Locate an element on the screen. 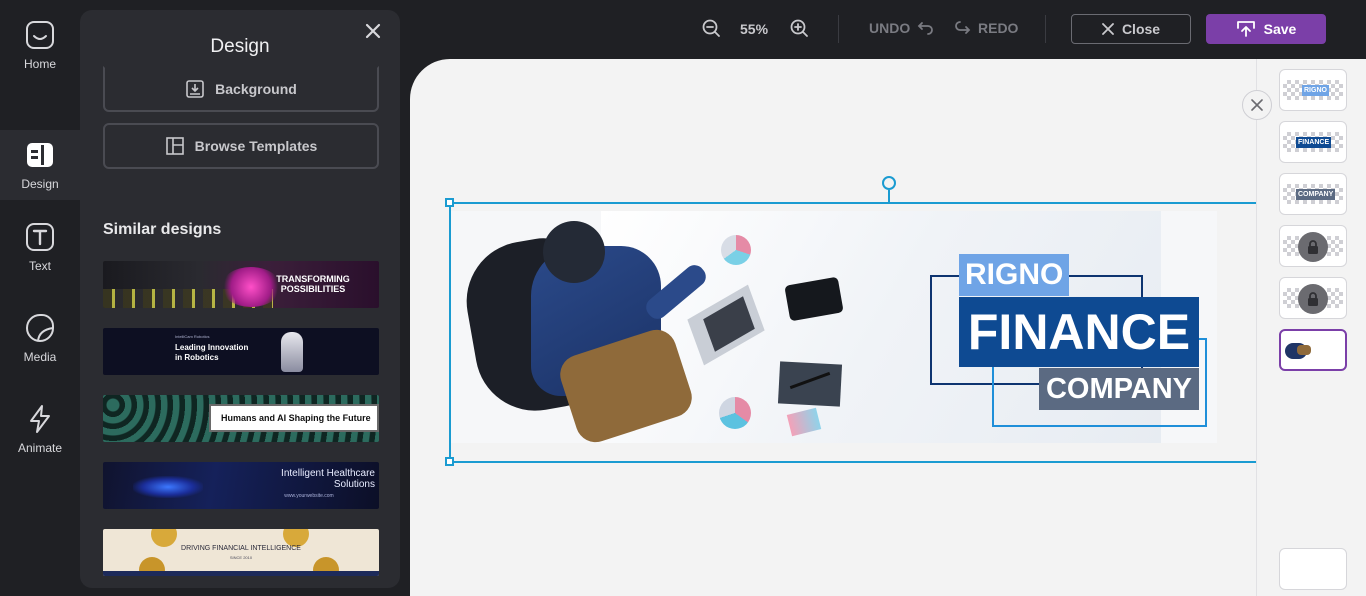 This screenshot has height=596, width=1366. rail-item-label: Design is located at coordinates (40, 184).